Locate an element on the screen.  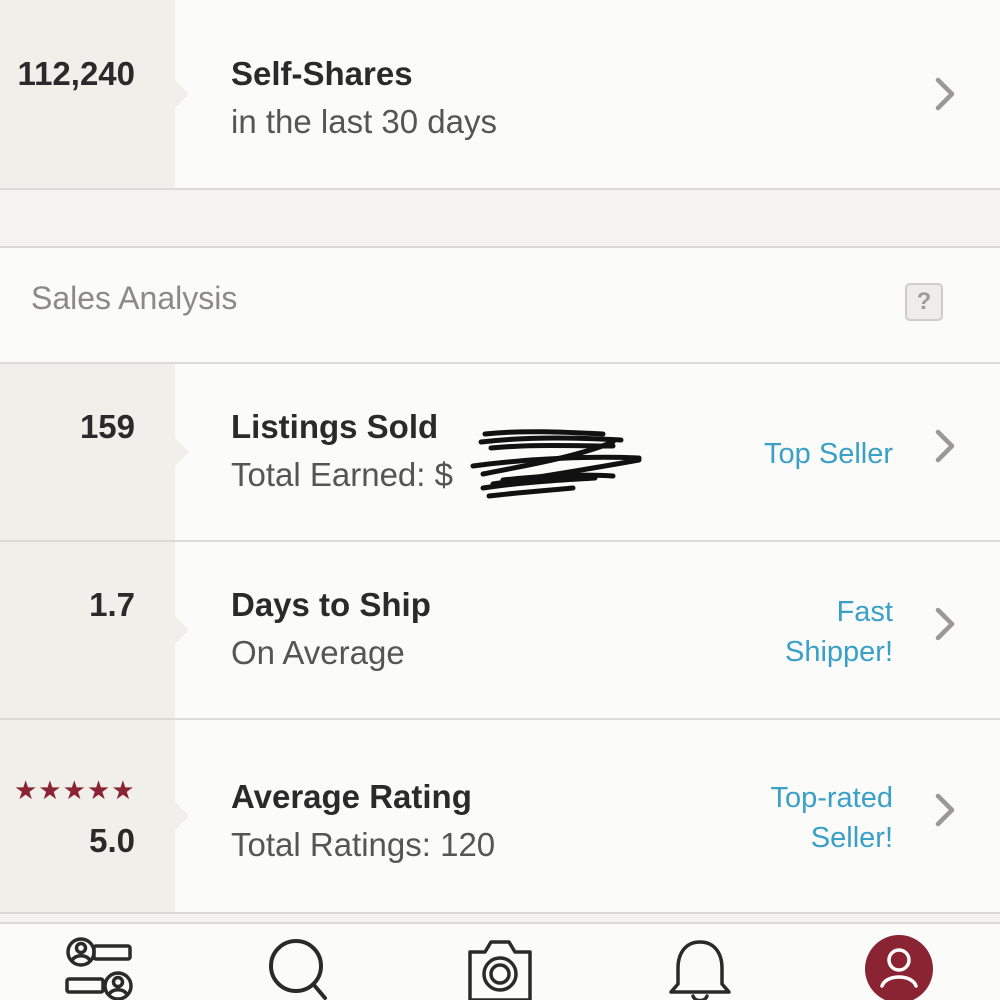
profile-icon is located at coordinates (899, 967).